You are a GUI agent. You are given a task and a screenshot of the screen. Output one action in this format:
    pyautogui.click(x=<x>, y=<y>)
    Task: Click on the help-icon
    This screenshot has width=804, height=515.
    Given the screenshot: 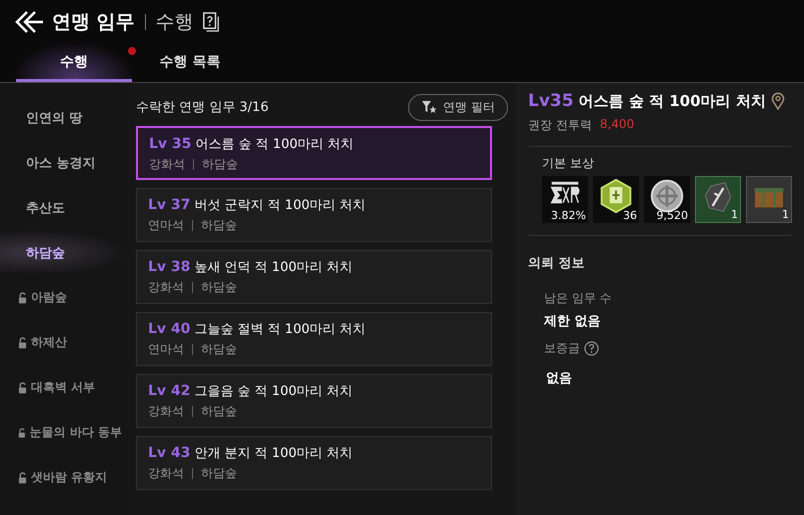 What is the action you would take?
    pyautogui.click(x=591, y=348)
    